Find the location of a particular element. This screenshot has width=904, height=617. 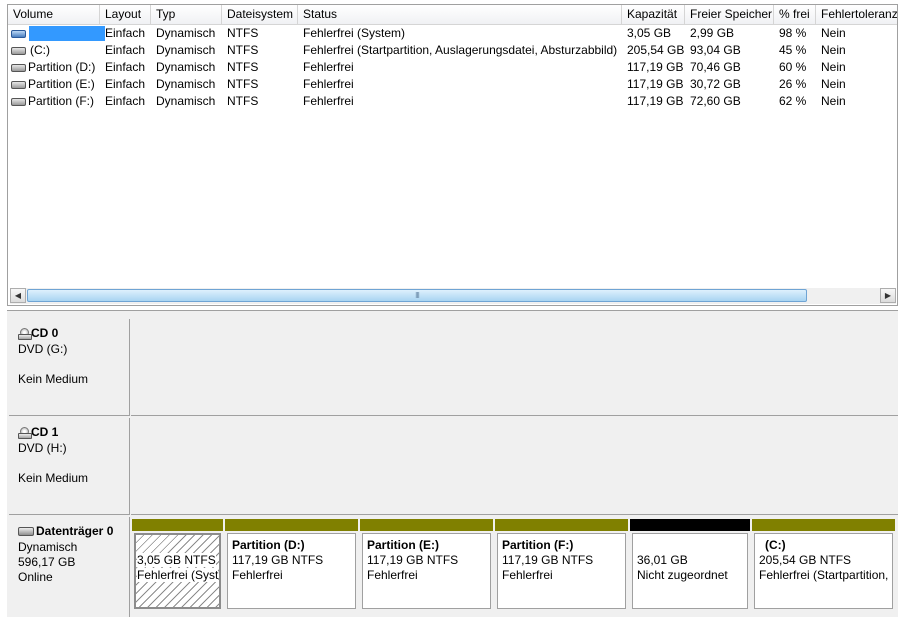

partition-name: (C:) is located at coordinates (775, 545).